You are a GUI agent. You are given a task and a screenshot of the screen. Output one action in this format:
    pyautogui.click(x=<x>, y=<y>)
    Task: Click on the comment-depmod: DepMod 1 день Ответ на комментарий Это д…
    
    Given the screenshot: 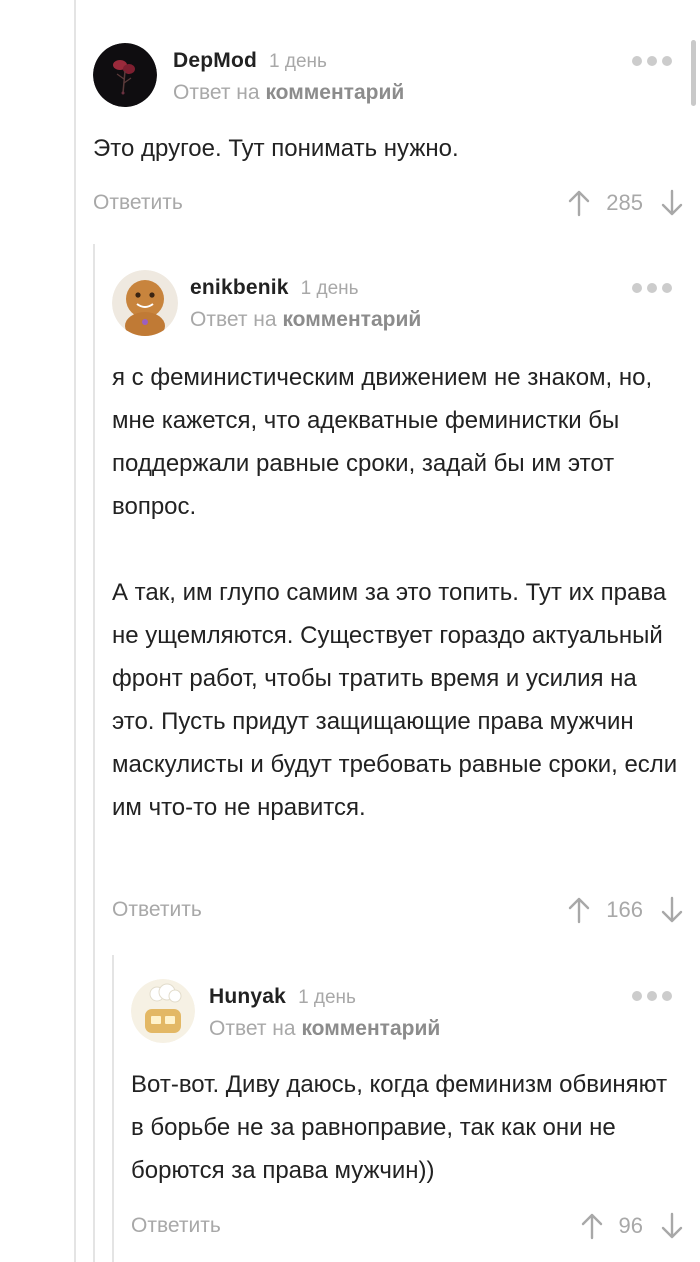 What is the action you would take?
    pyautogui.click(x=388, y=138)
    